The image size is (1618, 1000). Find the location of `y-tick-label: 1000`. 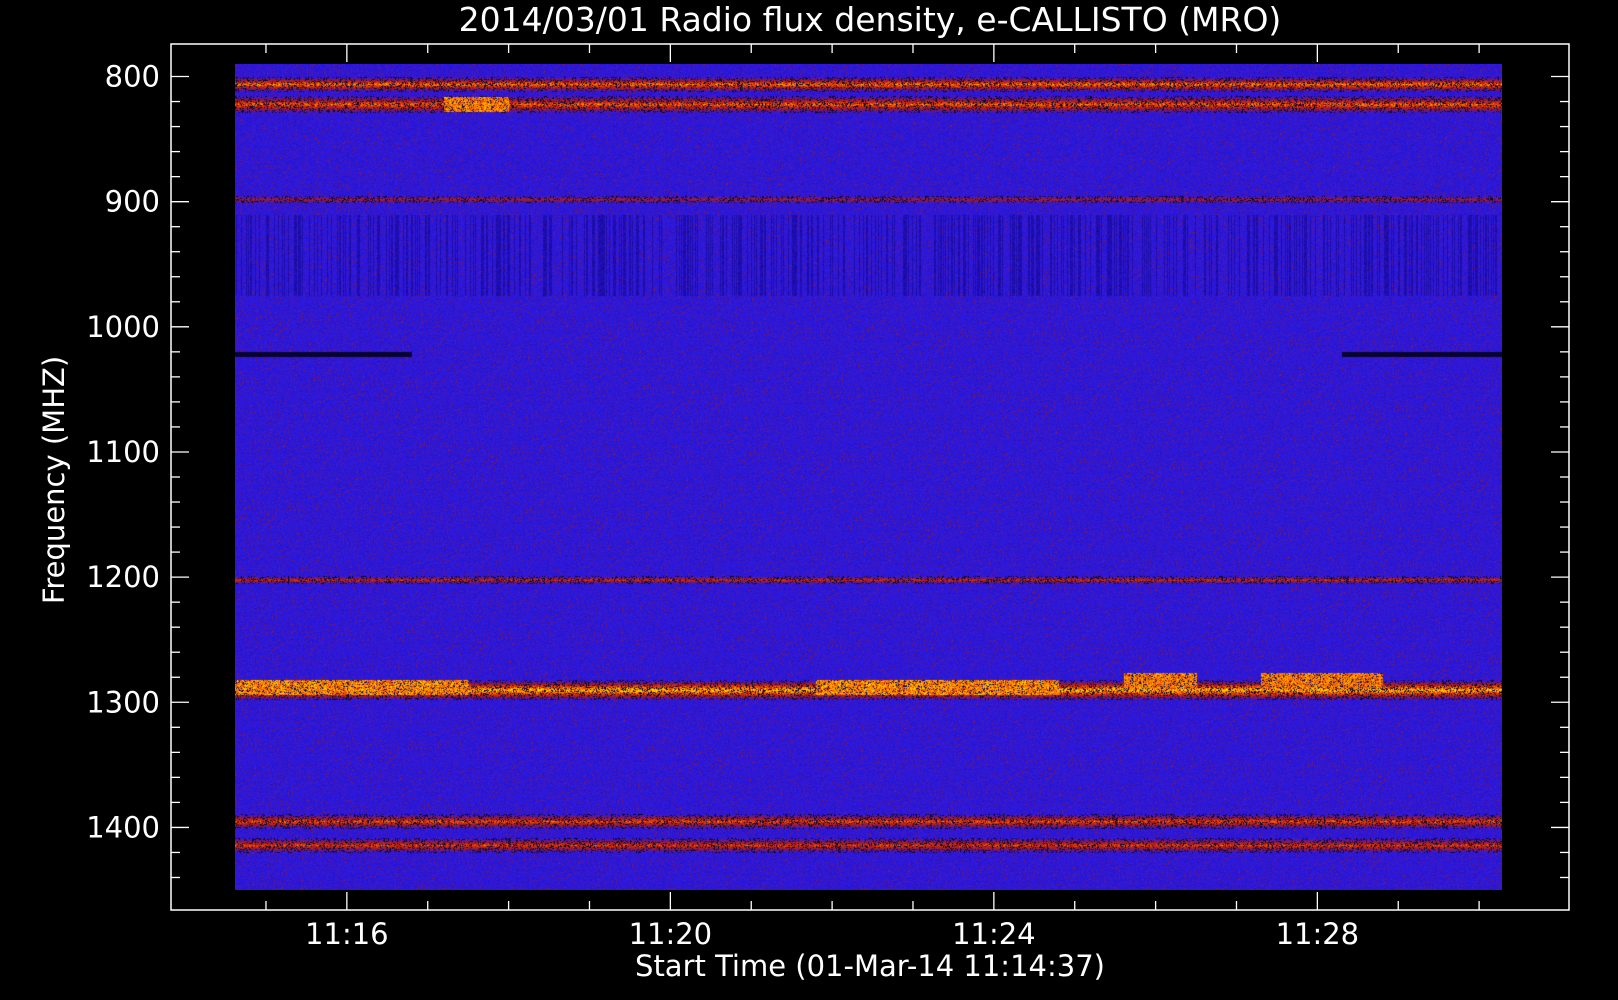

y-tick-label: 1000 is located at coordinates (123, 327).